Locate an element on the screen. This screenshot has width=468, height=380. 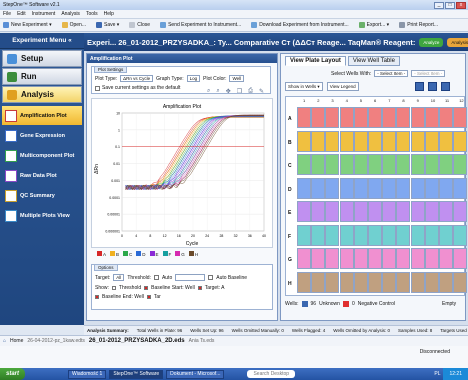
tab-plate-layout: View Plate Layout is located at coordinates (315, 61).